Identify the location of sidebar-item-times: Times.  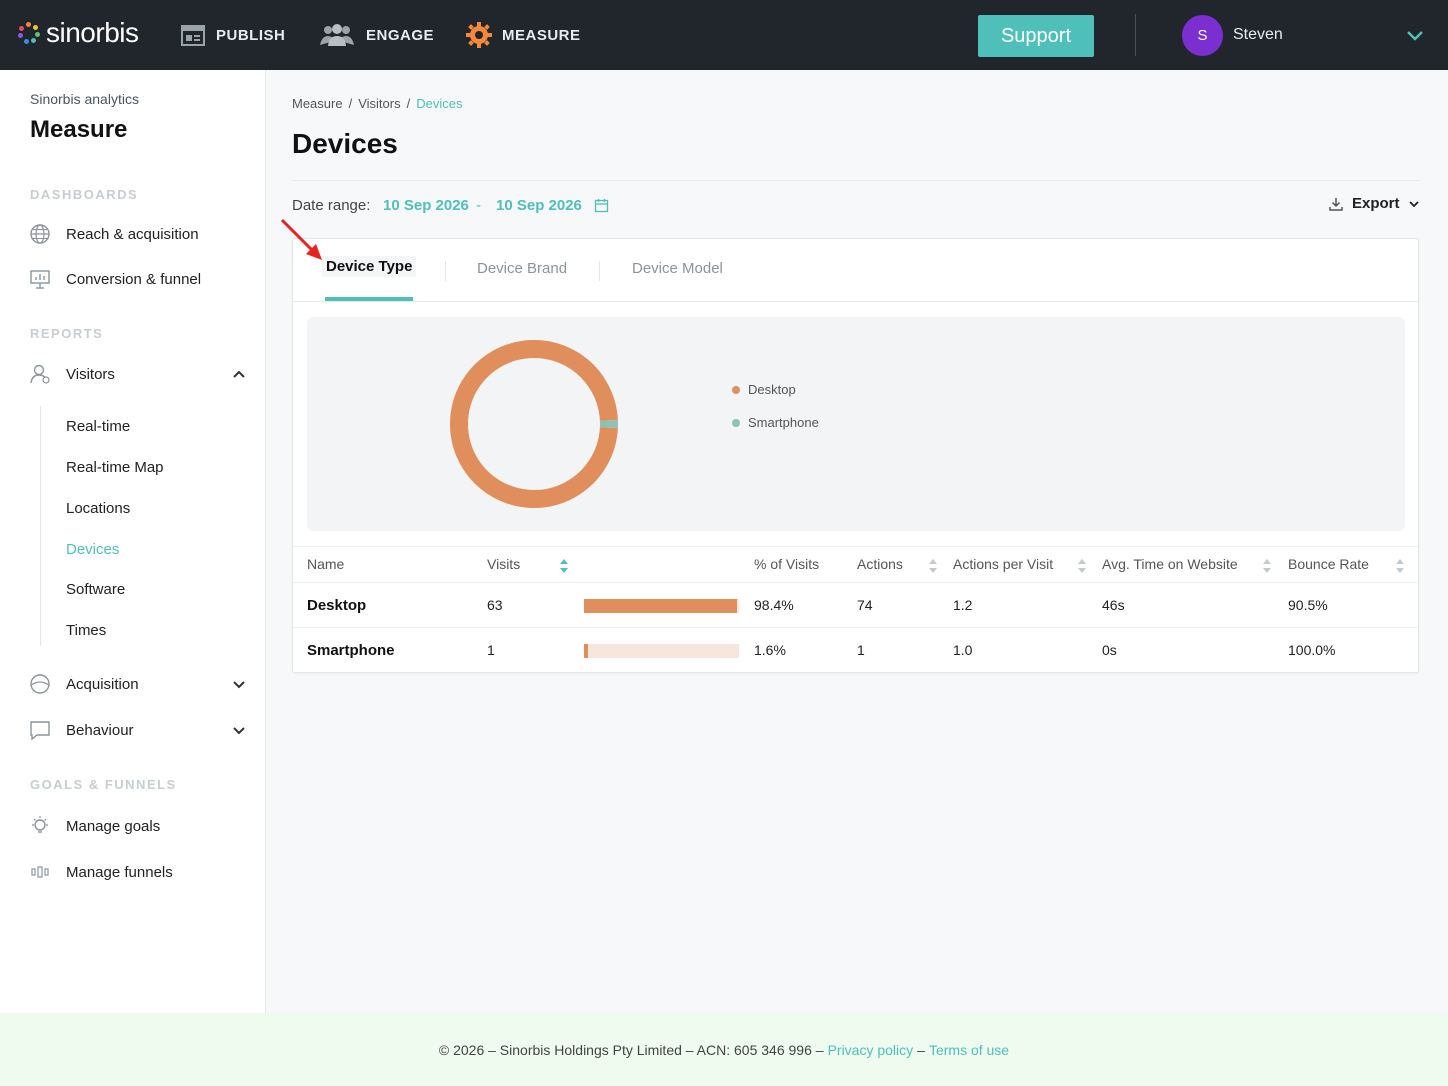
(86, 630).